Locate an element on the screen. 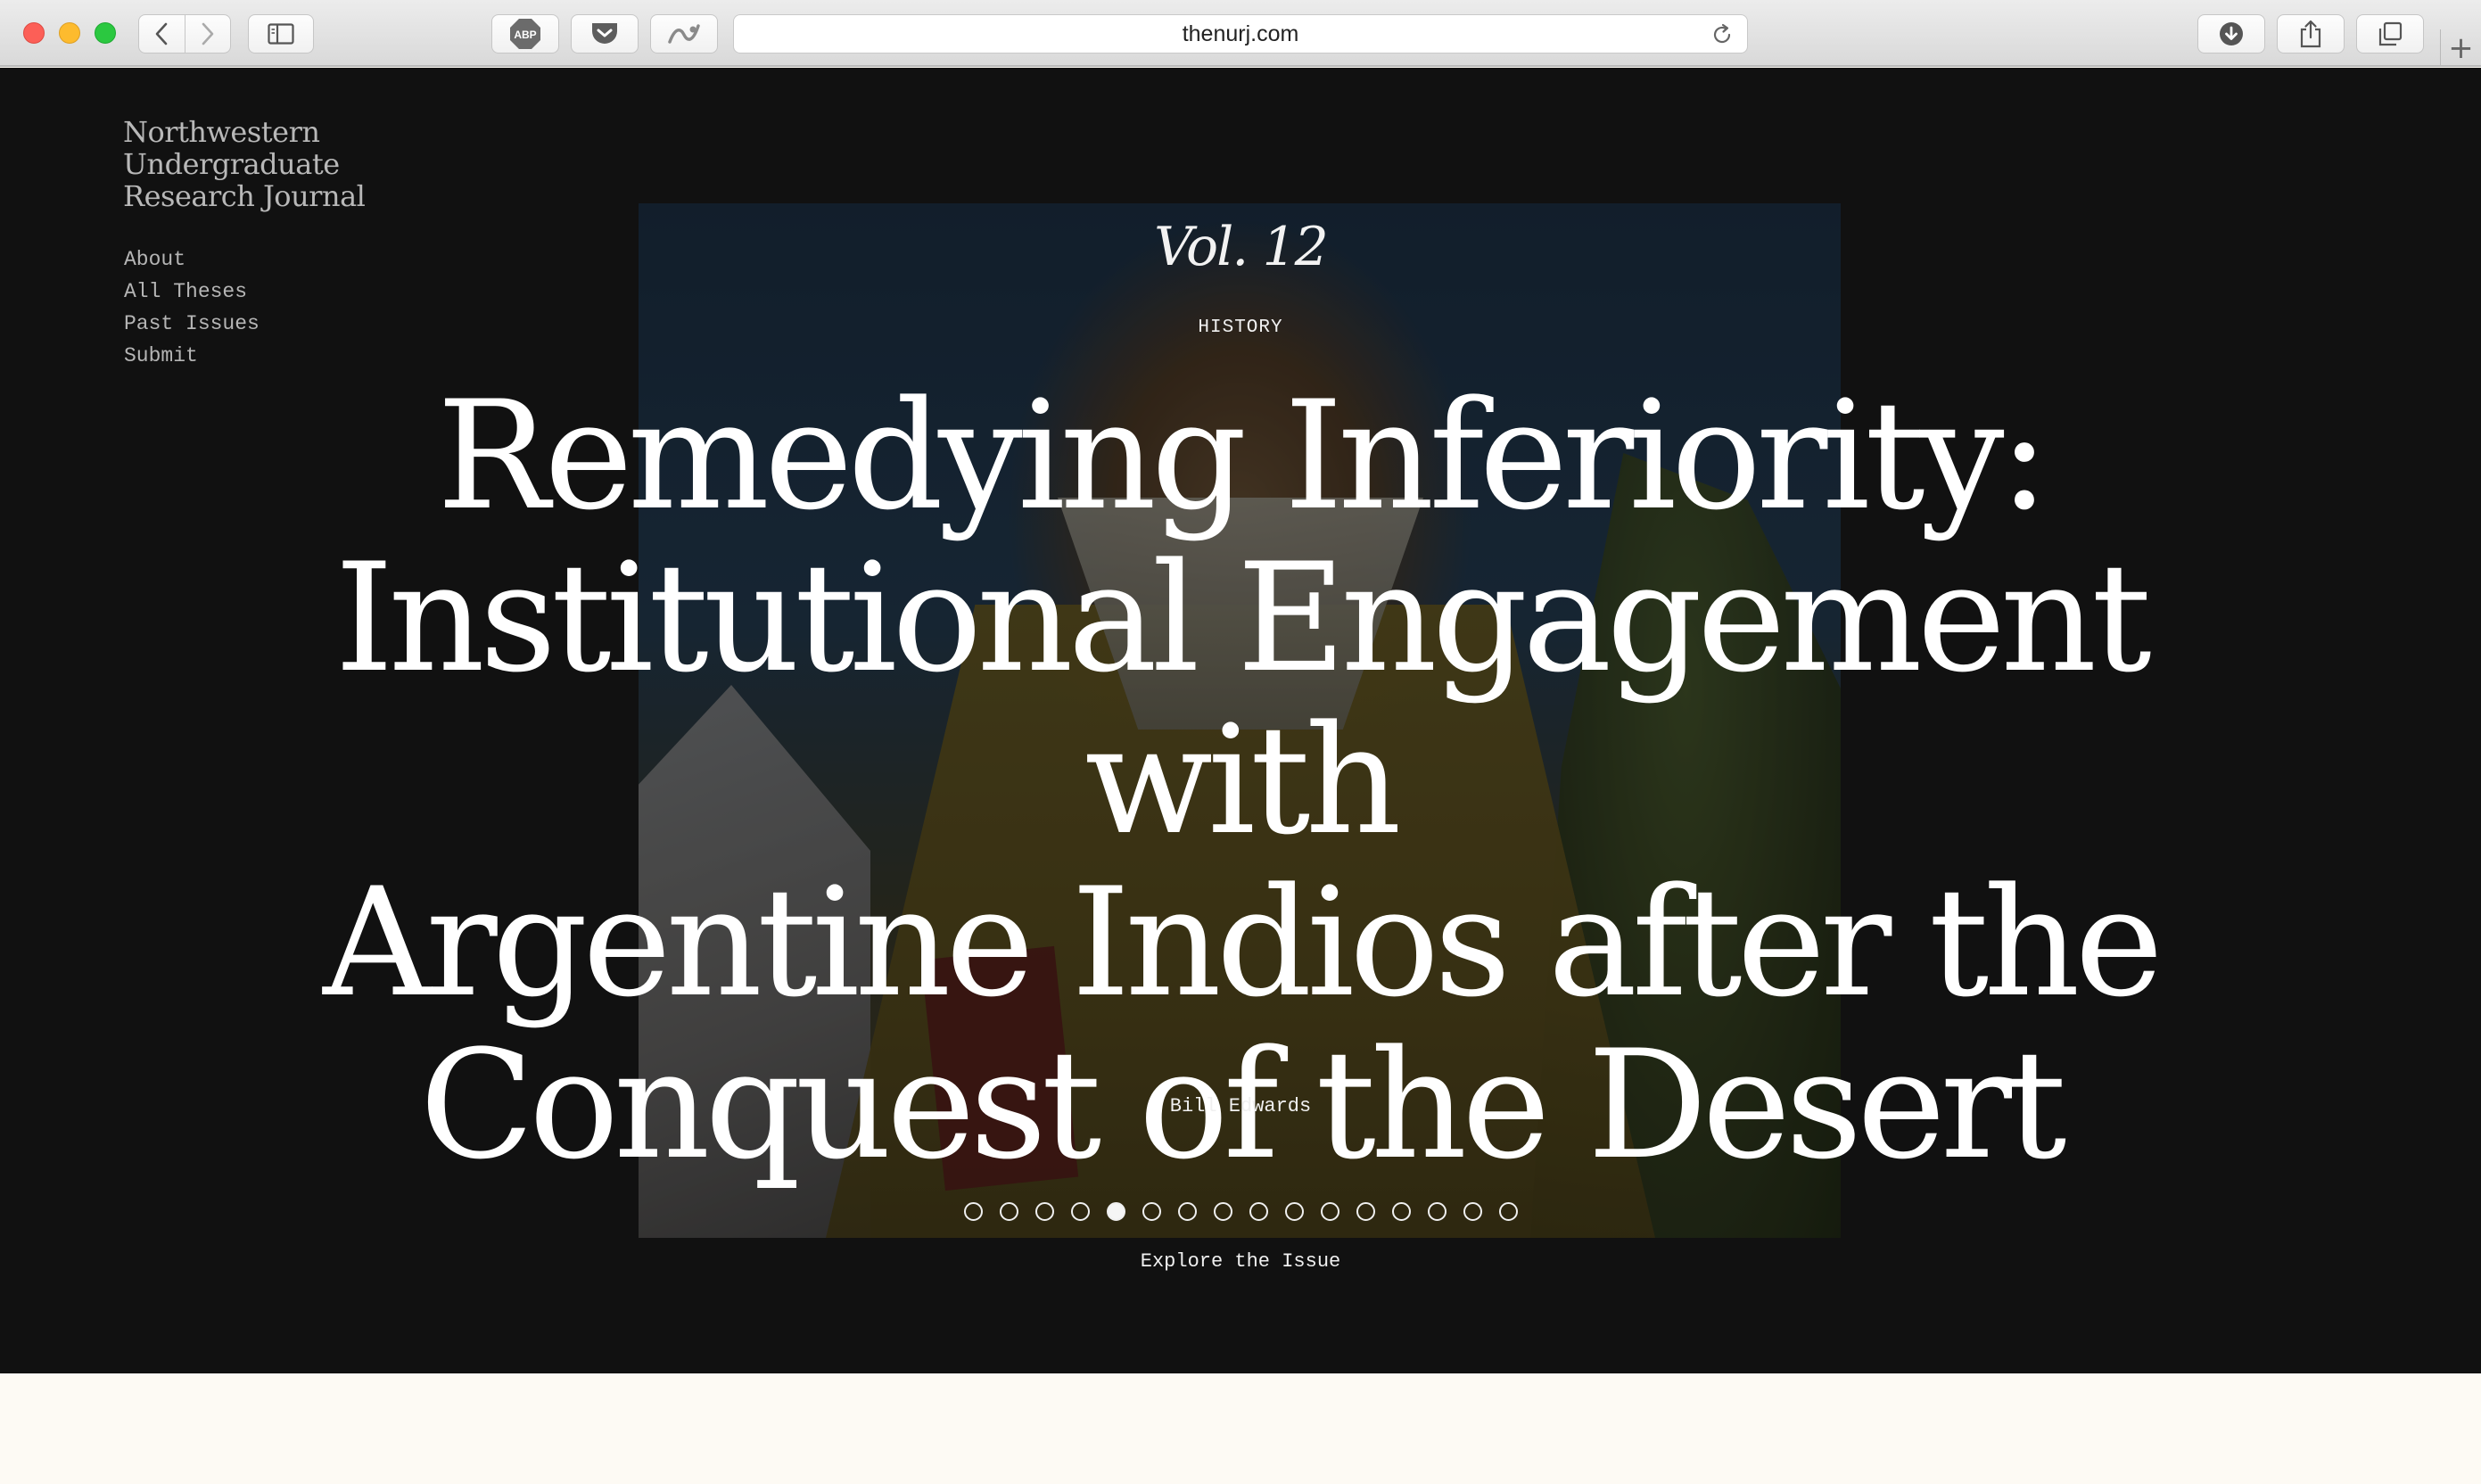 The height and width of the screenshot is (1484, 2481). history-nav-group is located at coordinates (184, 34).